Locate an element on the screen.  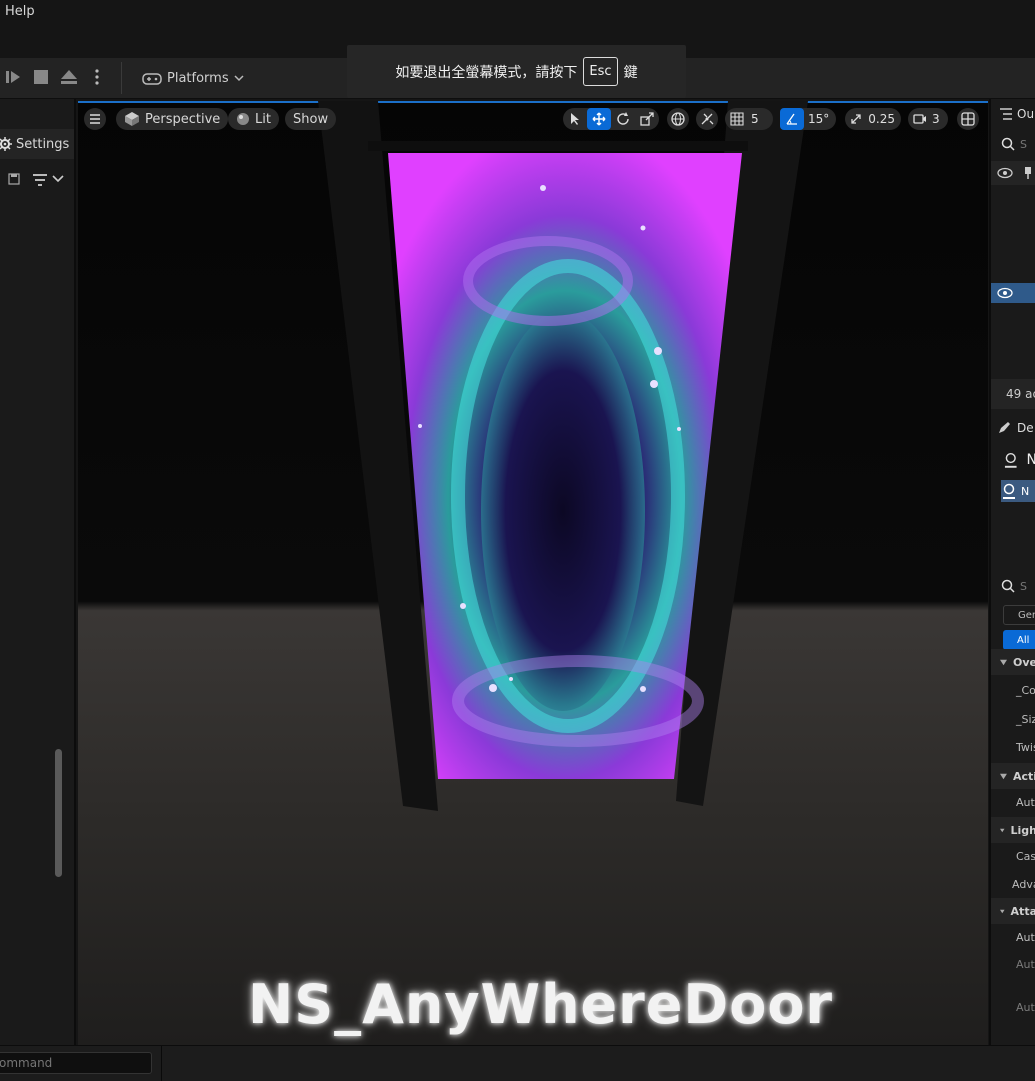
cube-icon is located at coordinates (132, 119).